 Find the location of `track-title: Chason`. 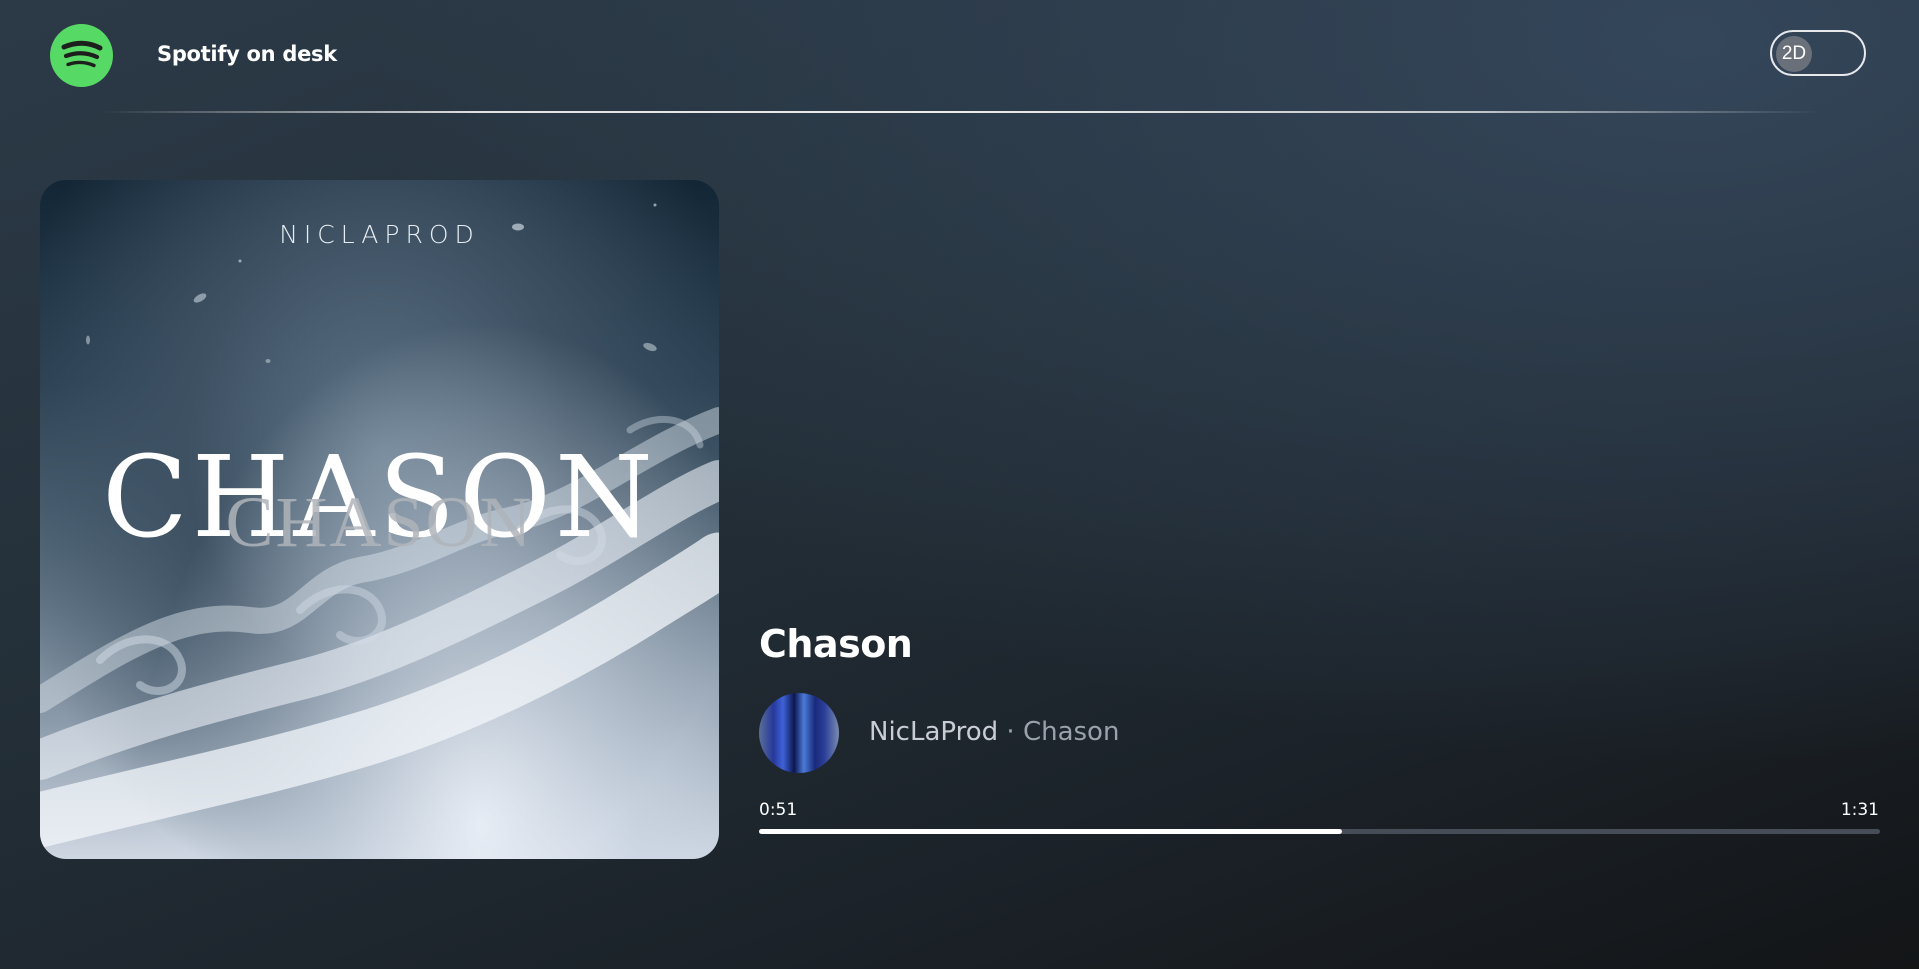

track-title: Chason is located at coordinates (836, 644).